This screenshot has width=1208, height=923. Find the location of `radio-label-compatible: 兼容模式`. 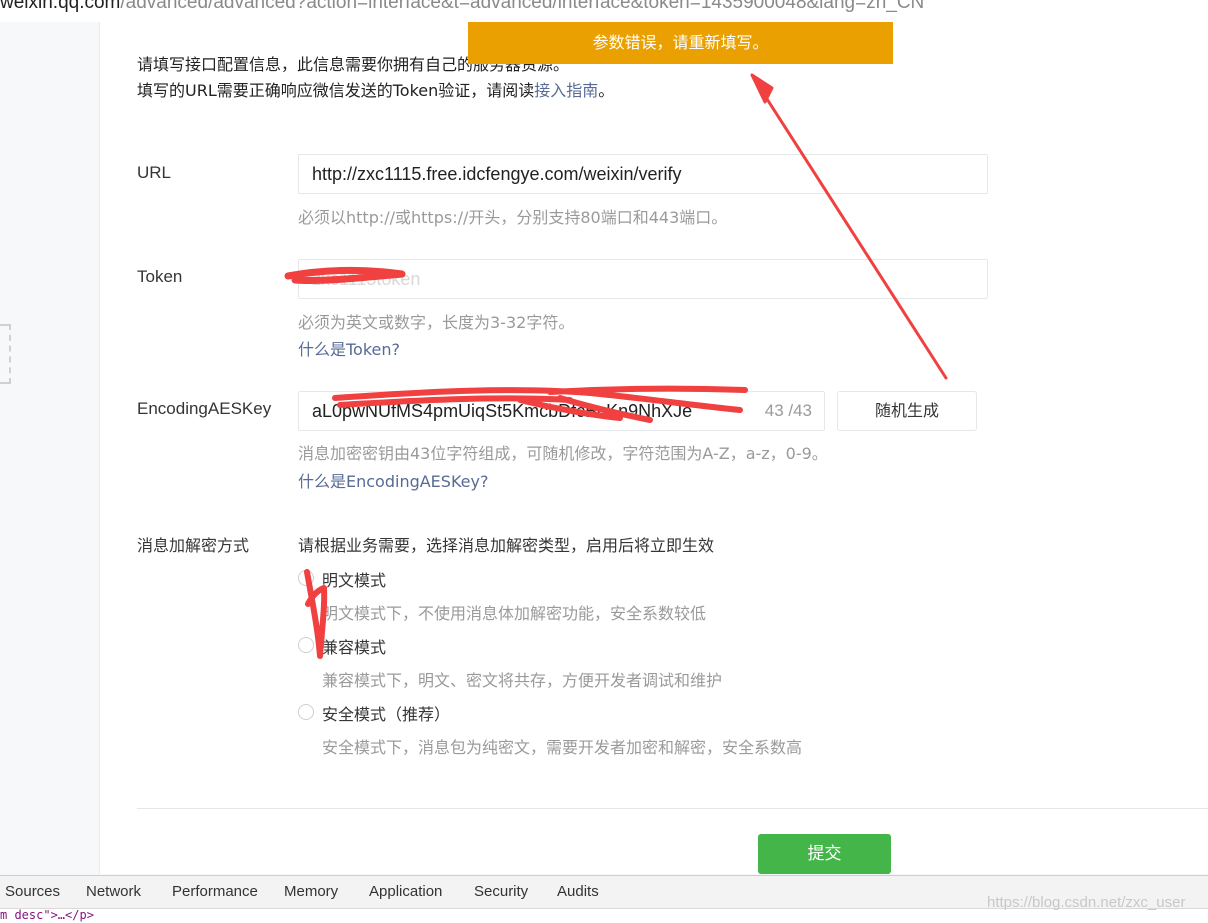

radio-label-compatible: 兼容模式 is located at coordinates (354, 646).